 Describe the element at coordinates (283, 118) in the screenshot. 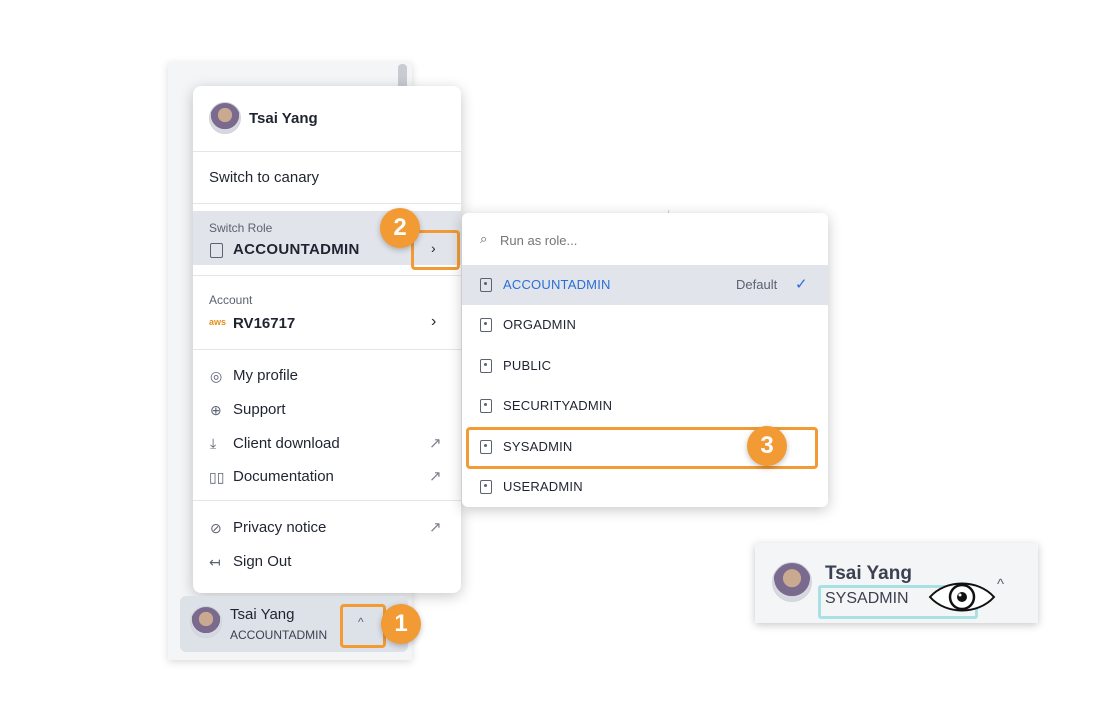

I see `menu-user-name: Tsai Yang` at that location.